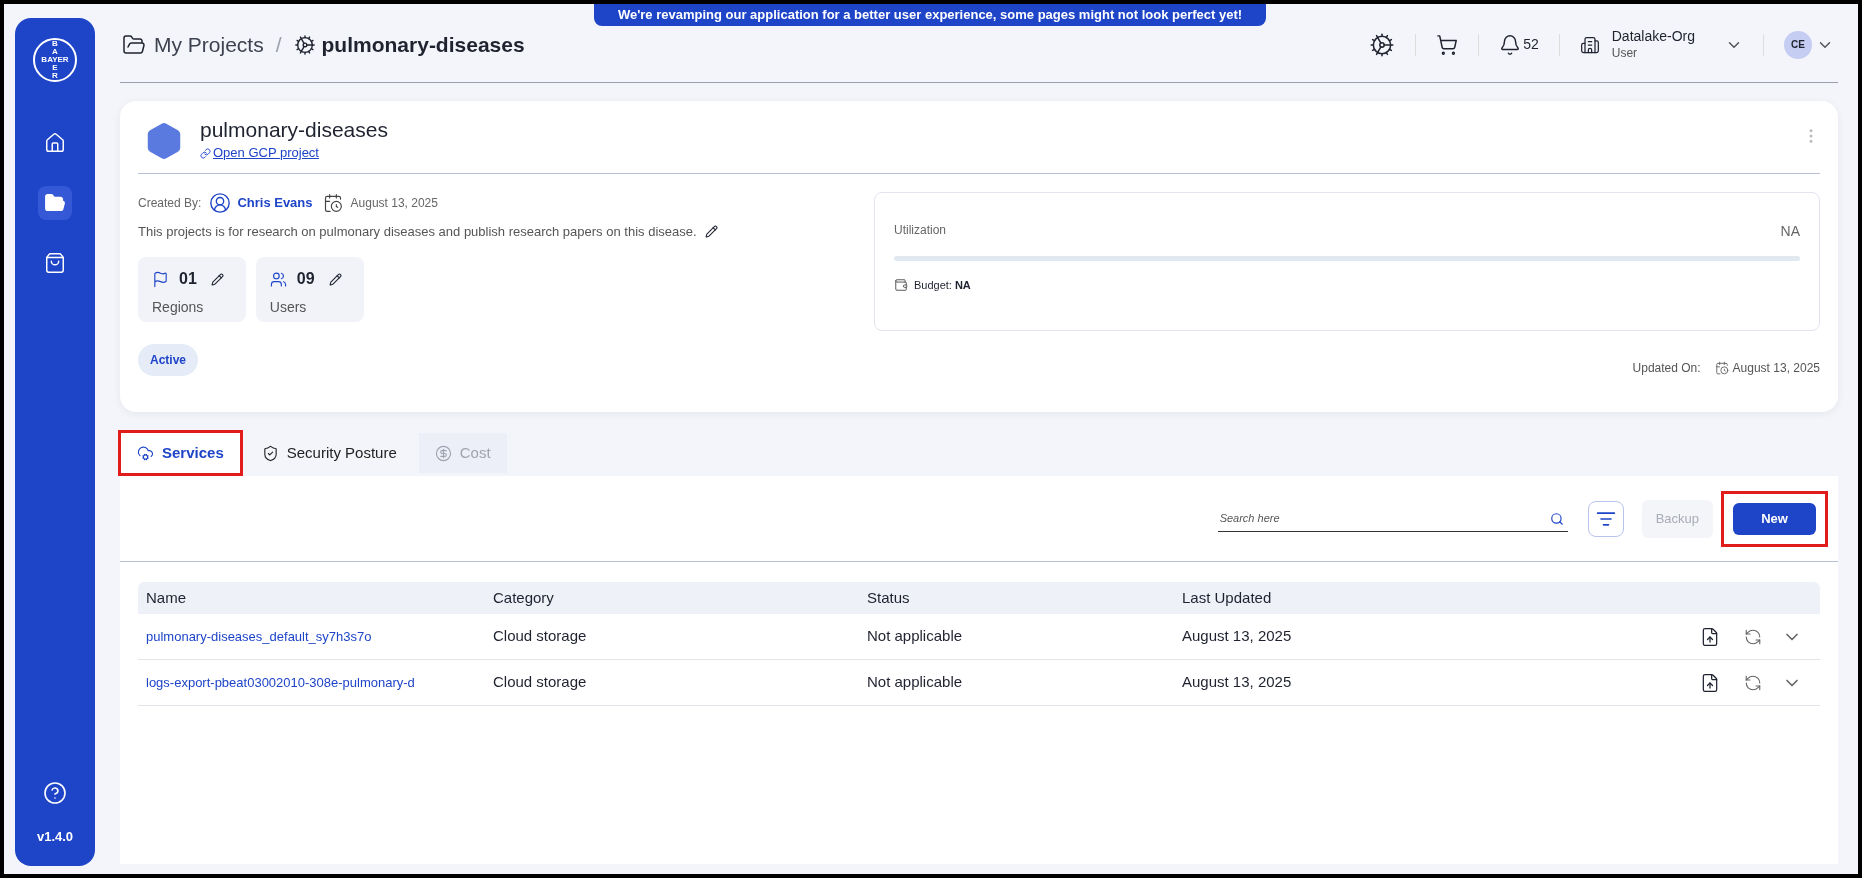 The width and height of the screenshot is (1862, 878). I want to click on stat-label: Users, so click(288, 308).